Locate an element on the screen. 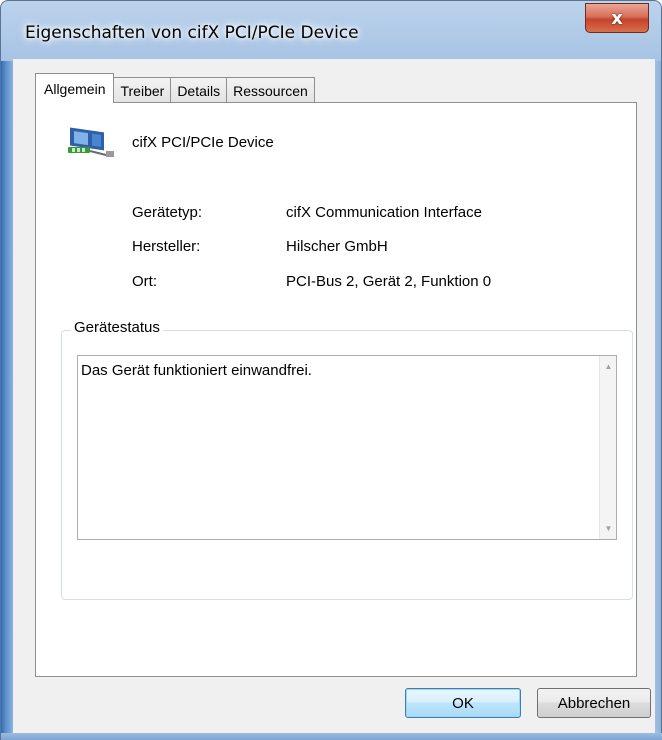  tab-details: Details is located at coordinates (199, 90).